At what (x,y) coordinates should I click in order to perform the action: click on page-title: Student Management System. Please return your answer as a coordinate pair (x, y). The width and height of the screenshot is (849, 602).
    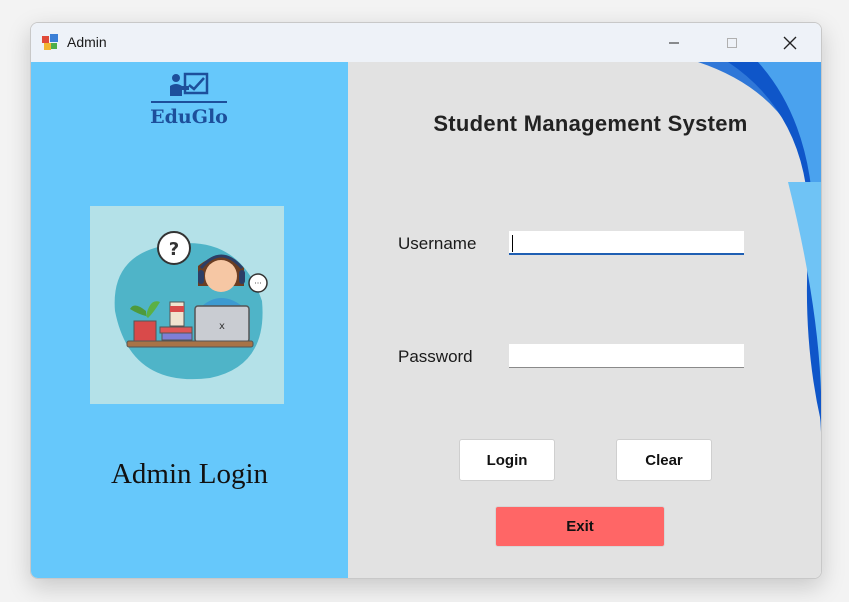
    Looking at the image, I should click on (590, 123).